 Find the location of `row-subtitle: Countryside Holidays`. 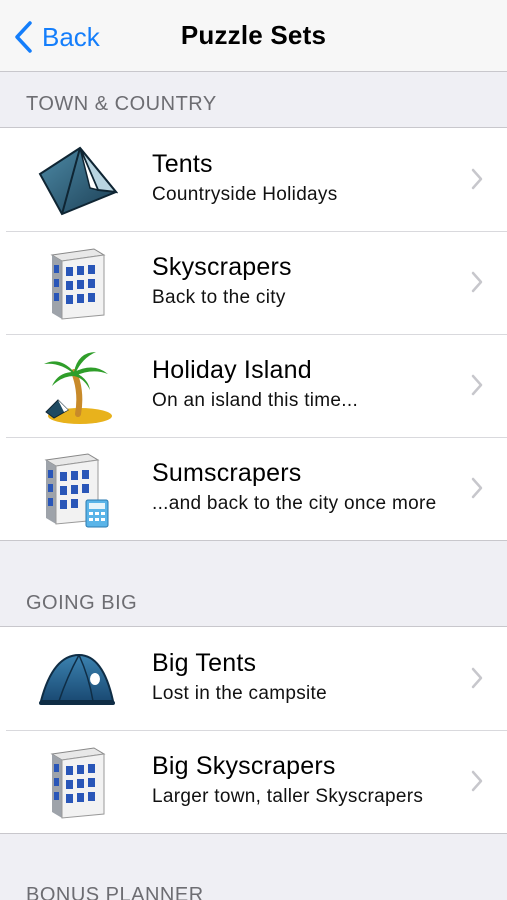

row-subtitle: Countryside Holidays is located at coordinates (245, 194).